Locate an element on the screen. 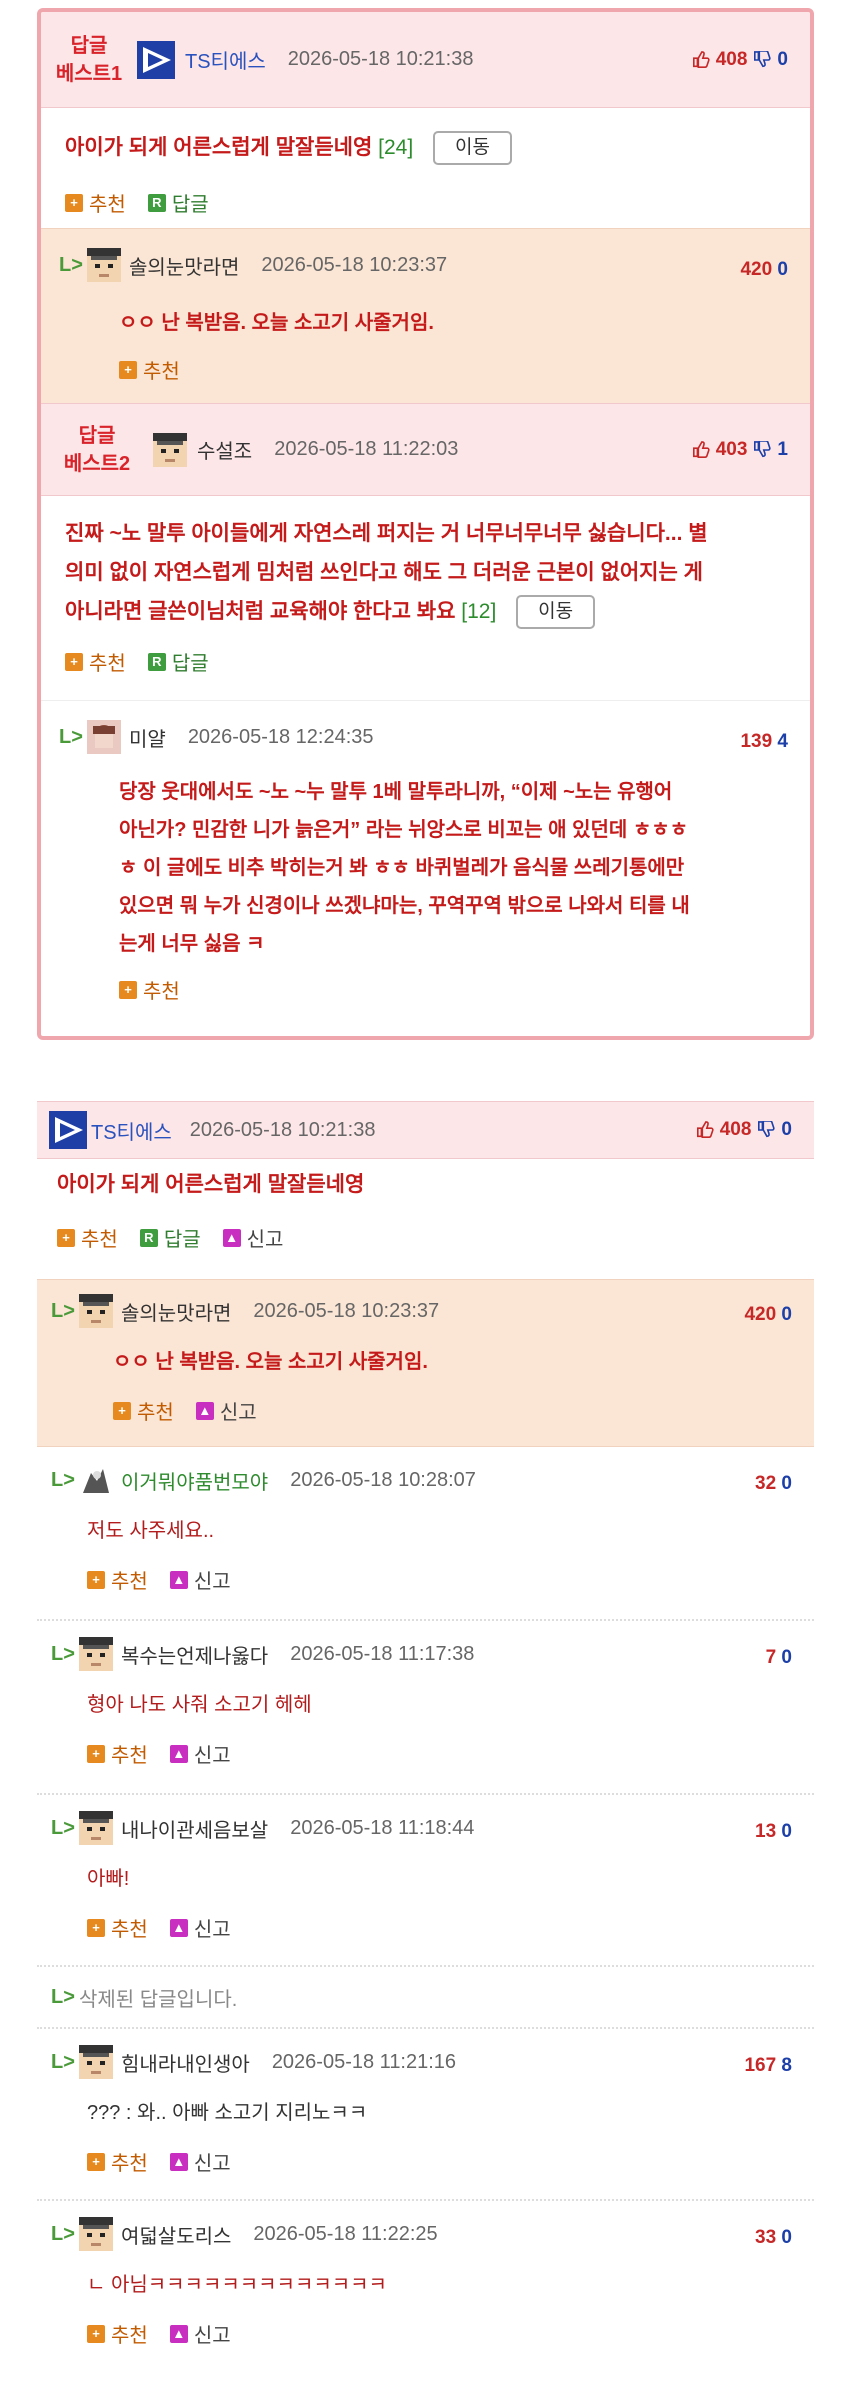 The image size is (850, 2397). best2-reply-line2: 아닌가? 민감한 니가 늙은거” 라는 뉘앙스로 비꼬는 애 있던데 ㅎㅎㅎ is located at coordinates (404, 830).